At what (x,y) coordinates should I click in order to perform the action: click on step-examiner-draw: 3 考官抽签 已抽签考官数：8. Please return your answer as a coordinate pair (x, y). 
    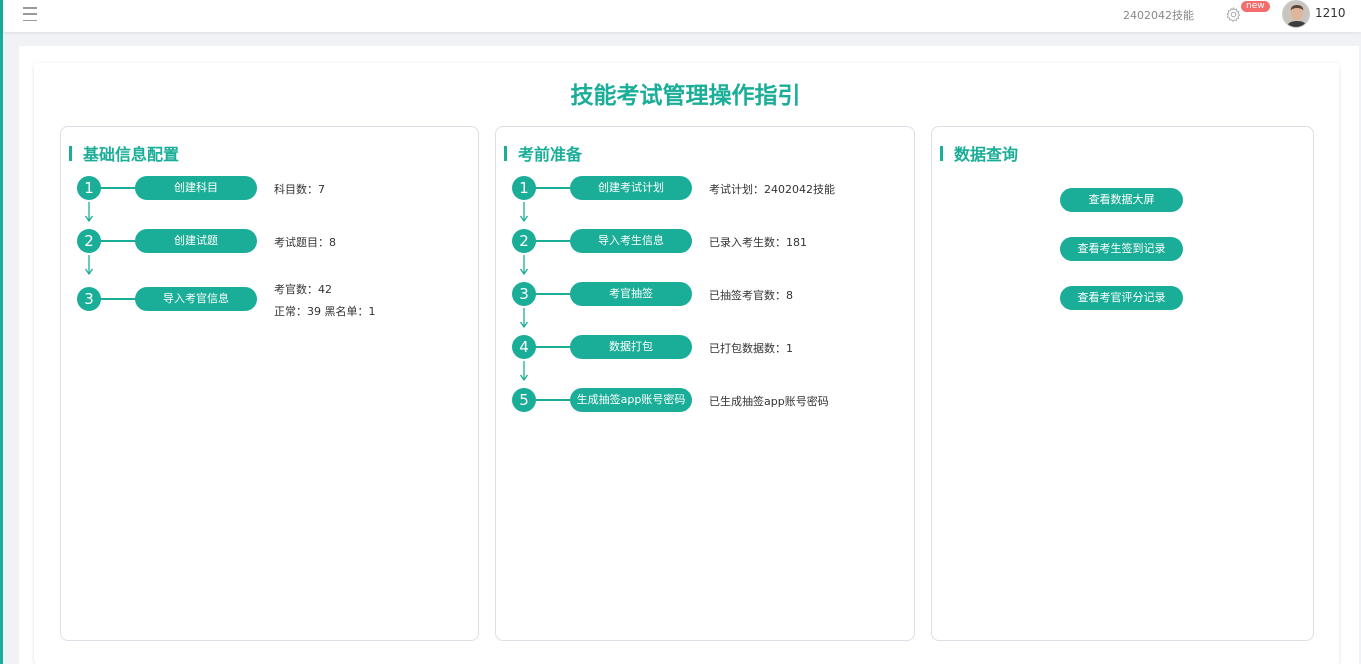
    Looking at the image, I should click on (707, 295).